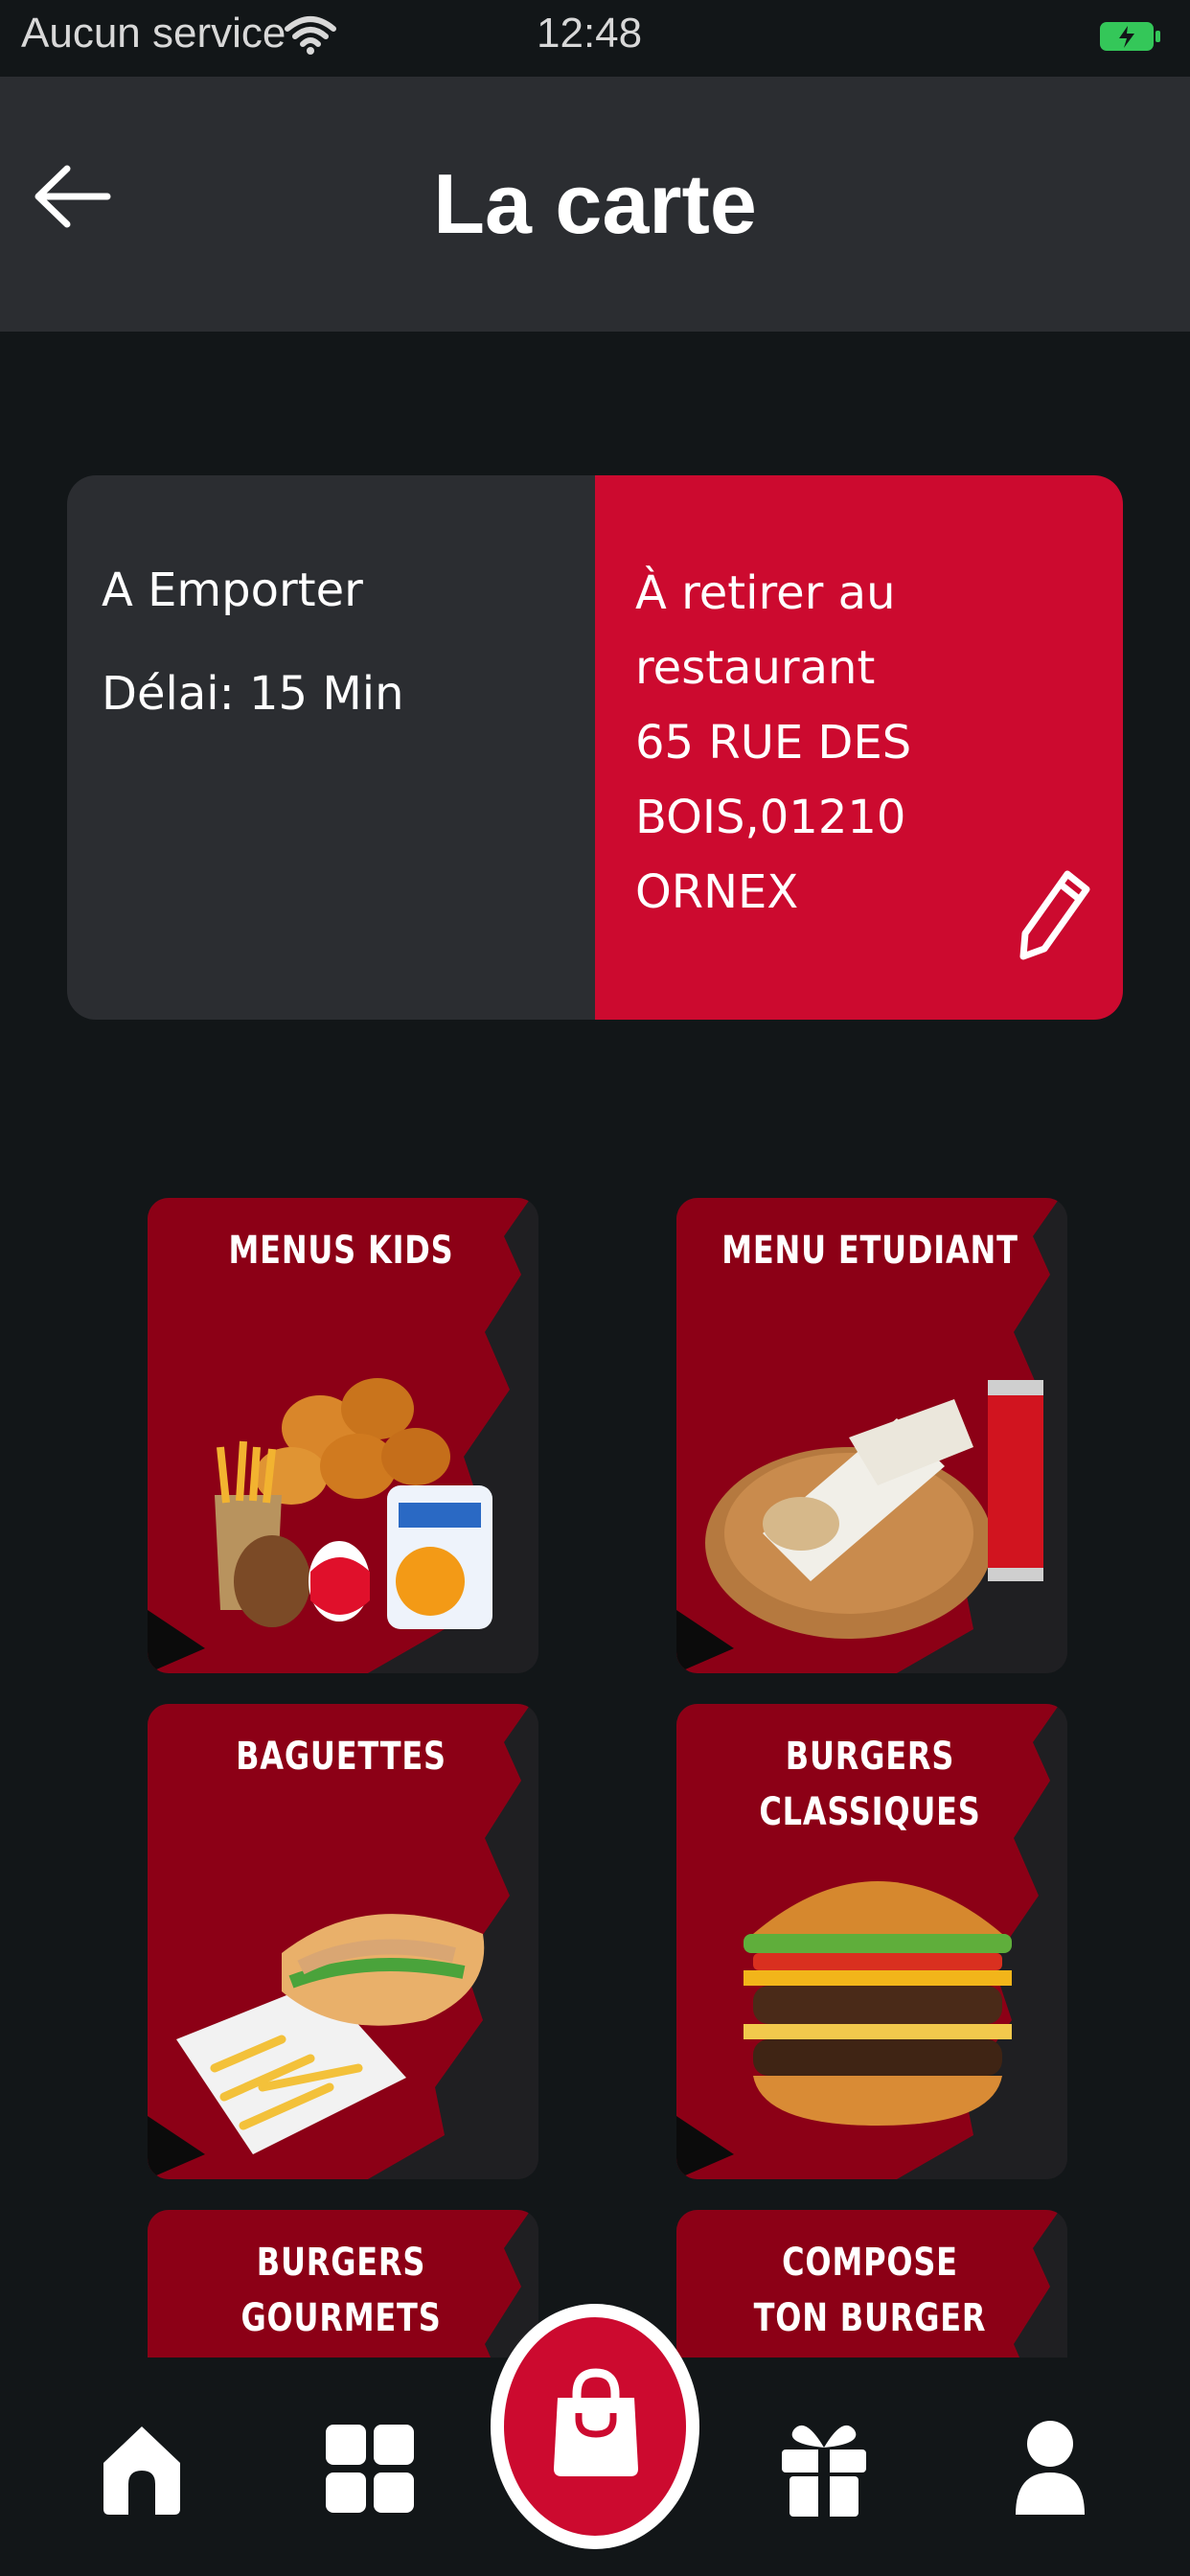 The height and width of the screenshot is (2576, 1190). What do you see at coordinates (341, 1757) in the screenshot?
I see `category-title: BAGUETTES` at bounding box center [341, 1757].